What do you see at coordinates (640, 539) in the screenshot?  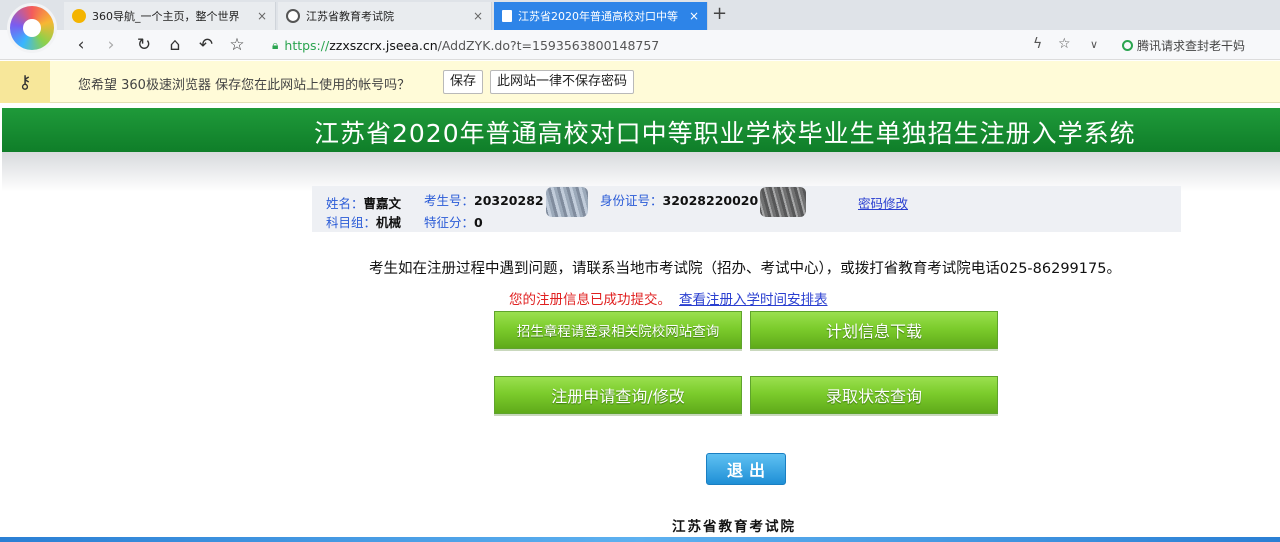 I see `footer-bar` at bounding box center [640, 539].